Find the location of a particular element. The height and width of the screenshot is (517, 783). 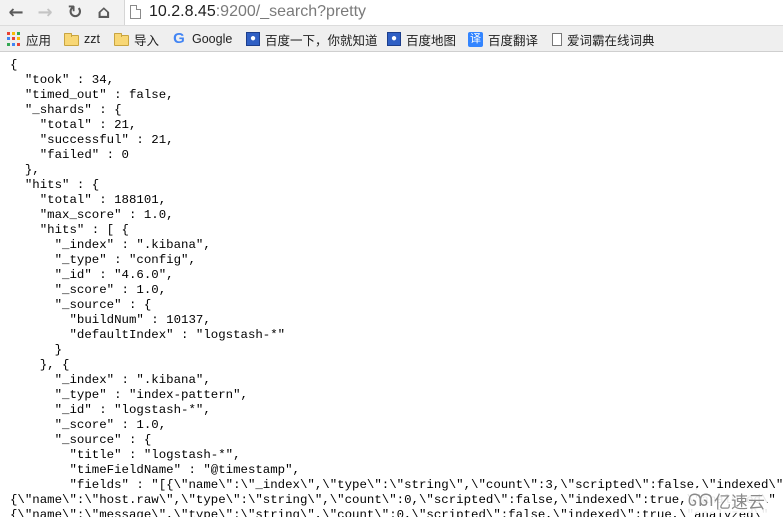

translate-icon: 译 is located at coordinates (475, 39).